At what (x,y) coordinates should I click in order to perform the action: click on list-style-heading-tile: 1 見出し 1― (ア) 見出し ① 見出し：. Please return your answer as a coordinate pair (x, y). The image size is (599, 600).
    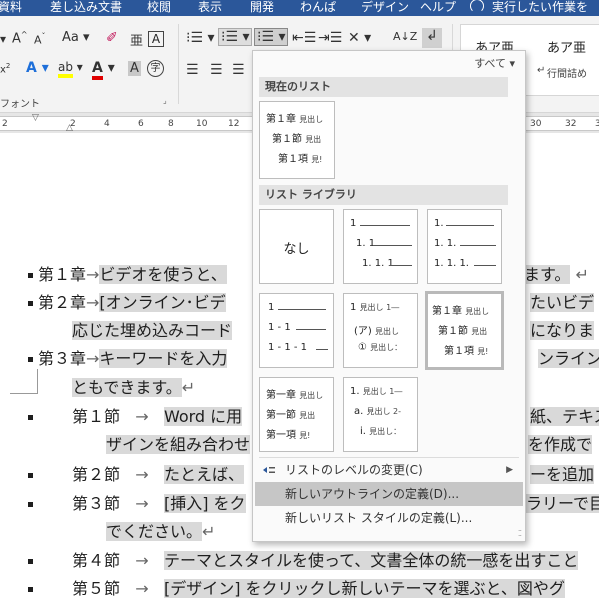
    Looking at the image, I should click on (380, 330).